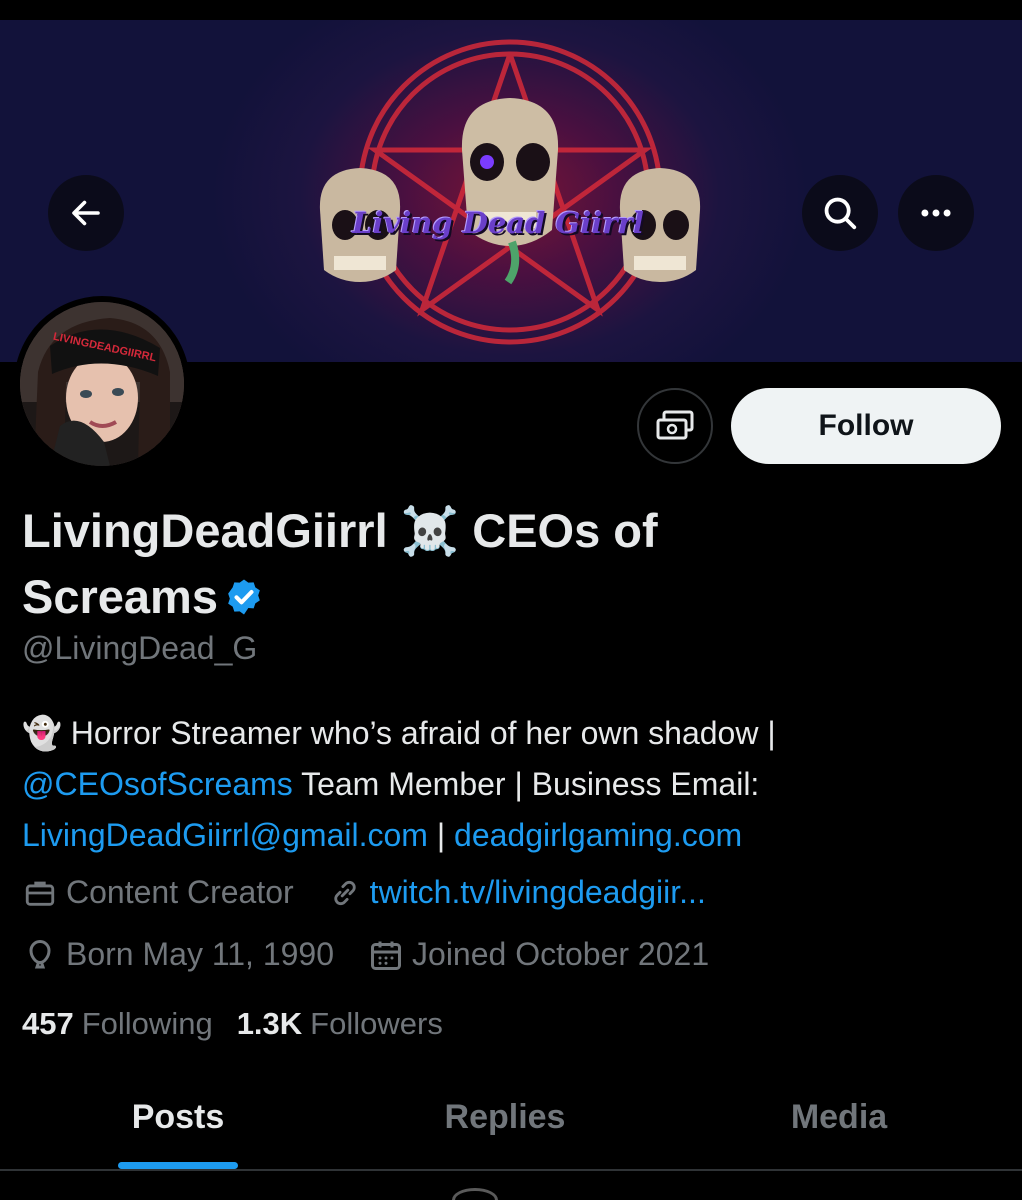  What do you see at coordinates (178, 1165) in the screenshot?
I see `active-tab-indicator` at bounding box center [178, 1165].